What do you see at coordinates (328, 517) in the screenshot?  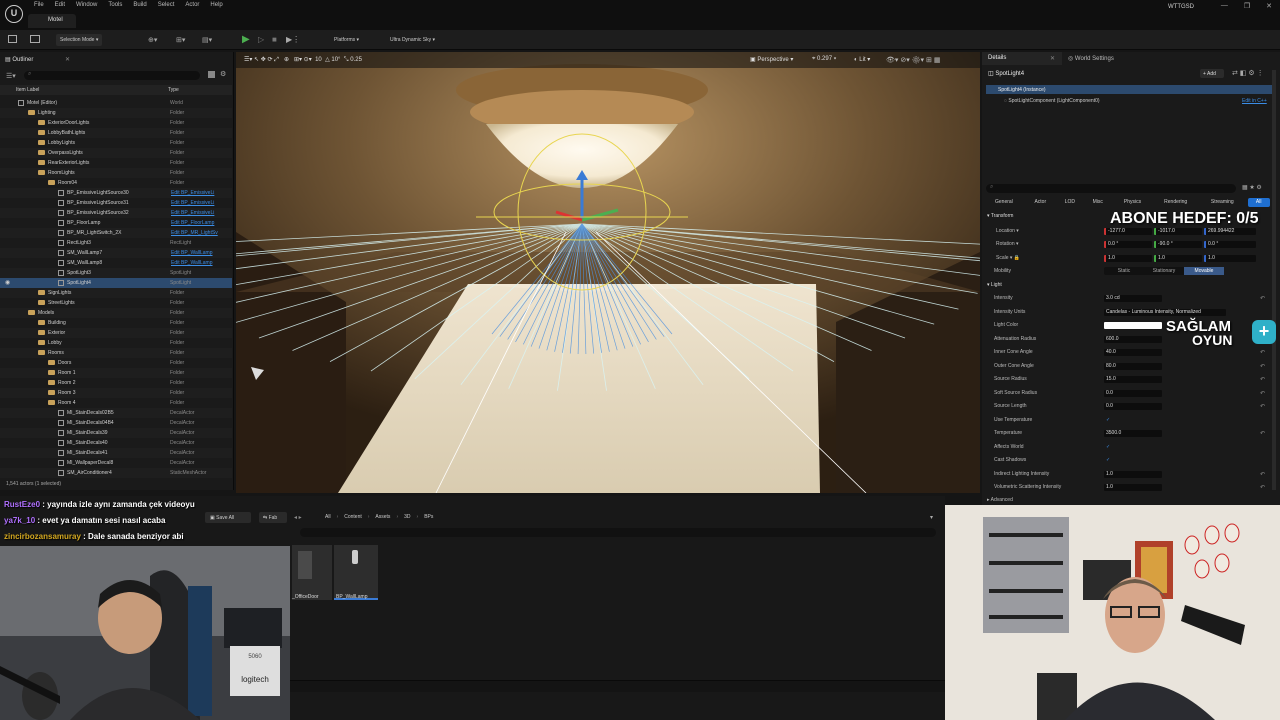 I see `breadcrumb-all: All` at bounding box center [328, 517].